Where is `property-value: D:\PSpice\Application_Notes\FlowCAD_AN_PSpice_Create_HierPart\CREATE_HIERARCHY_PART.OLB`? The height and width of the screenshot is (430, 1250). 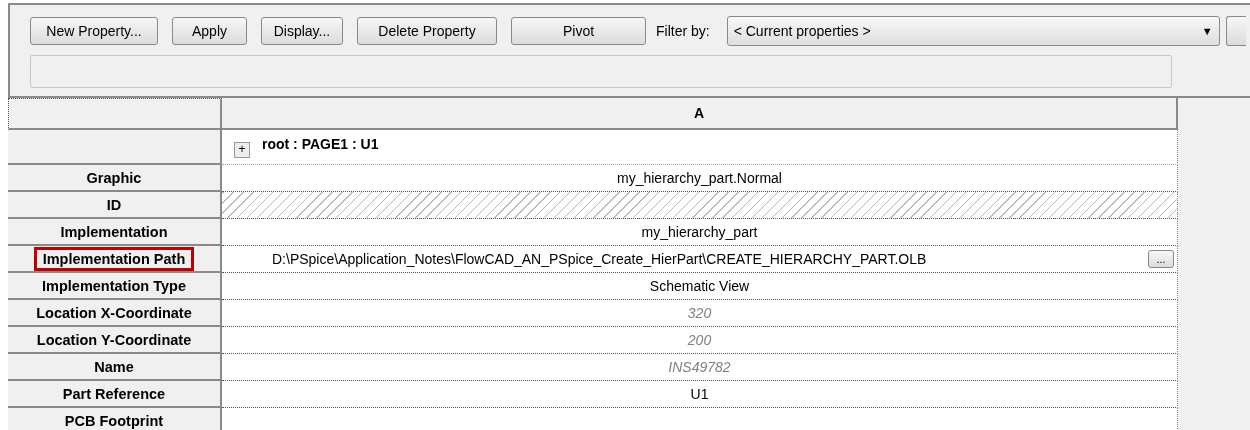 property-value: D:\PSpice\Application_Notes\FlowCAD_AN_PSpice_Create_HierPart\CREATE_HIERARCHY_PART.OLB is located at coordinates (599, 259).